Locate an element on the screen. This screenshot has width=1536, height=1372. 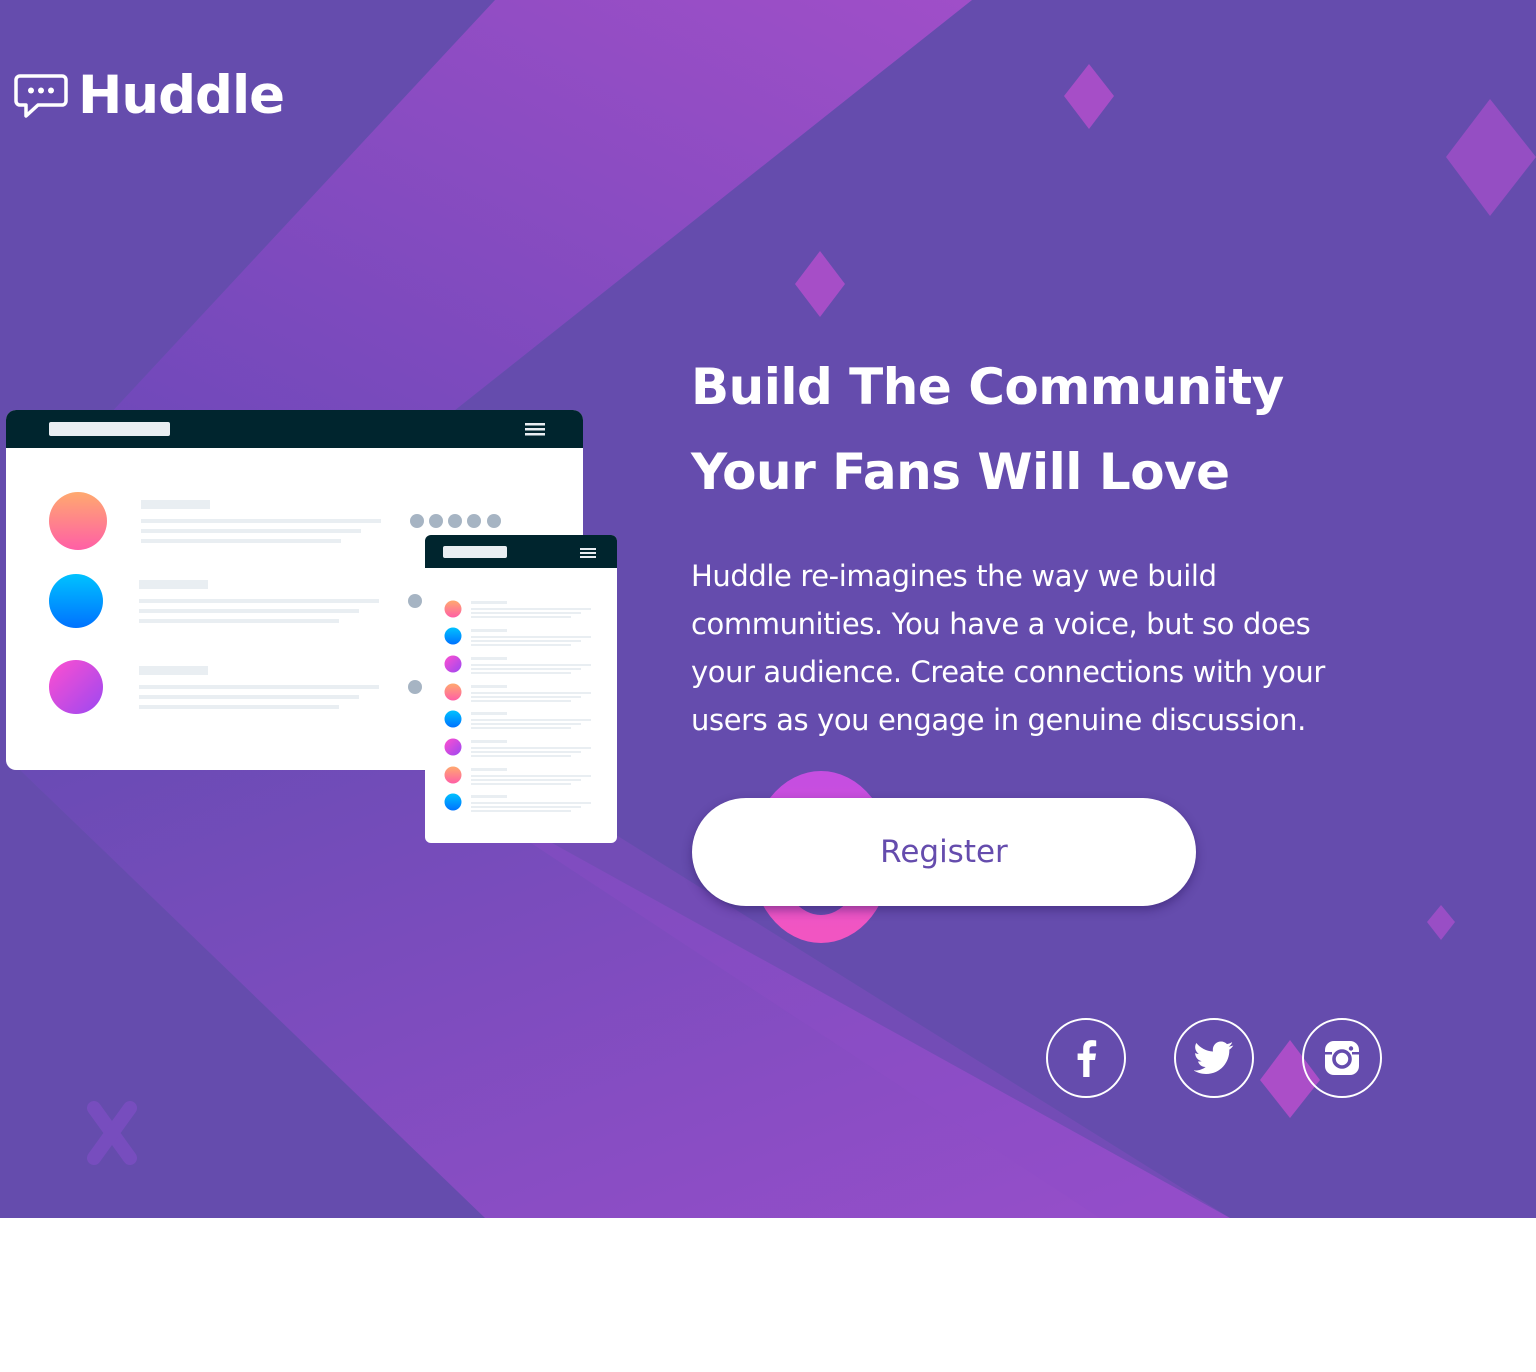
brand-name: Huddle is located at coordinates (181, 95).